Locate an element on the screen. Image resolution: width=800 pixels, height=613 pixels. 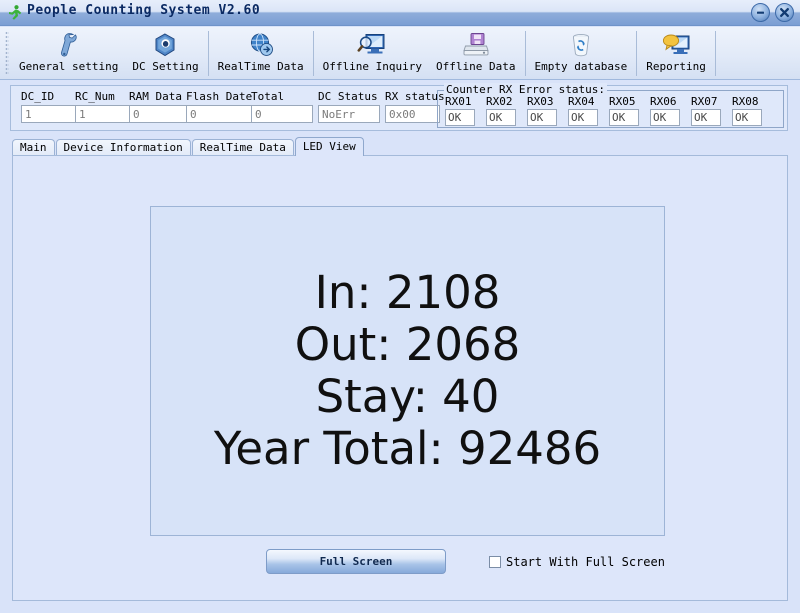
toolbar-label: General setting is located at coordinates (69, 66).